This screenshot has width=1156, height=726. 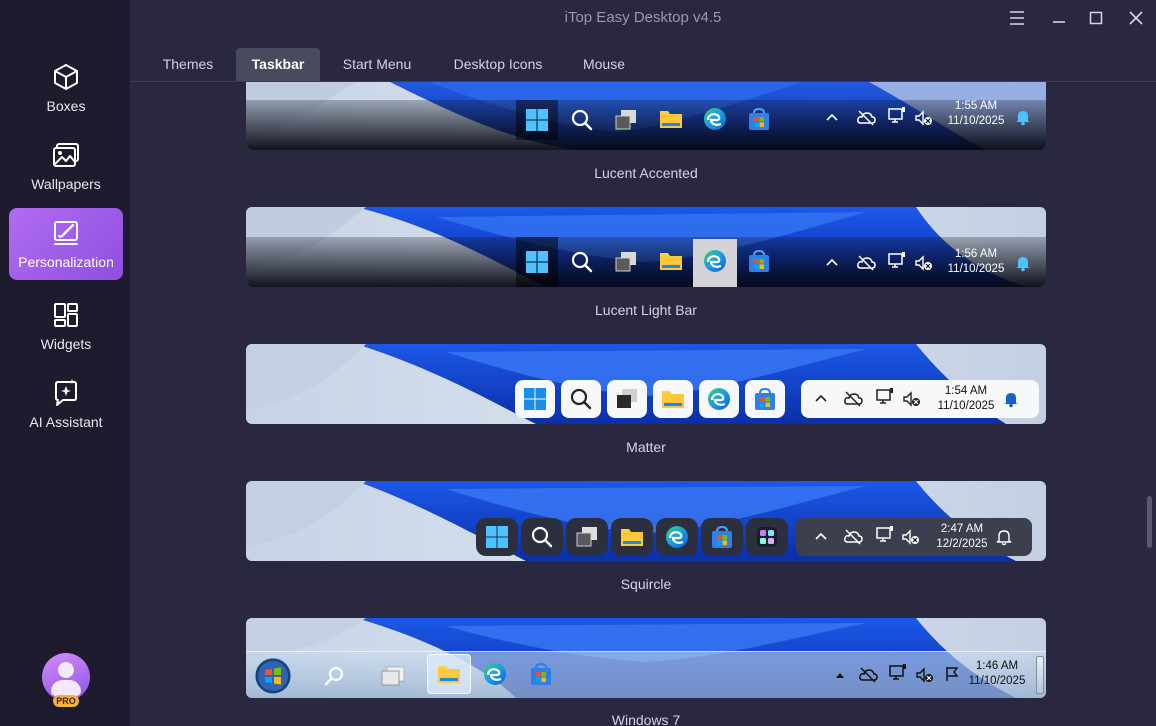 I want to click on sidebar-item-label: Widgets, so click(x=66, y=344).